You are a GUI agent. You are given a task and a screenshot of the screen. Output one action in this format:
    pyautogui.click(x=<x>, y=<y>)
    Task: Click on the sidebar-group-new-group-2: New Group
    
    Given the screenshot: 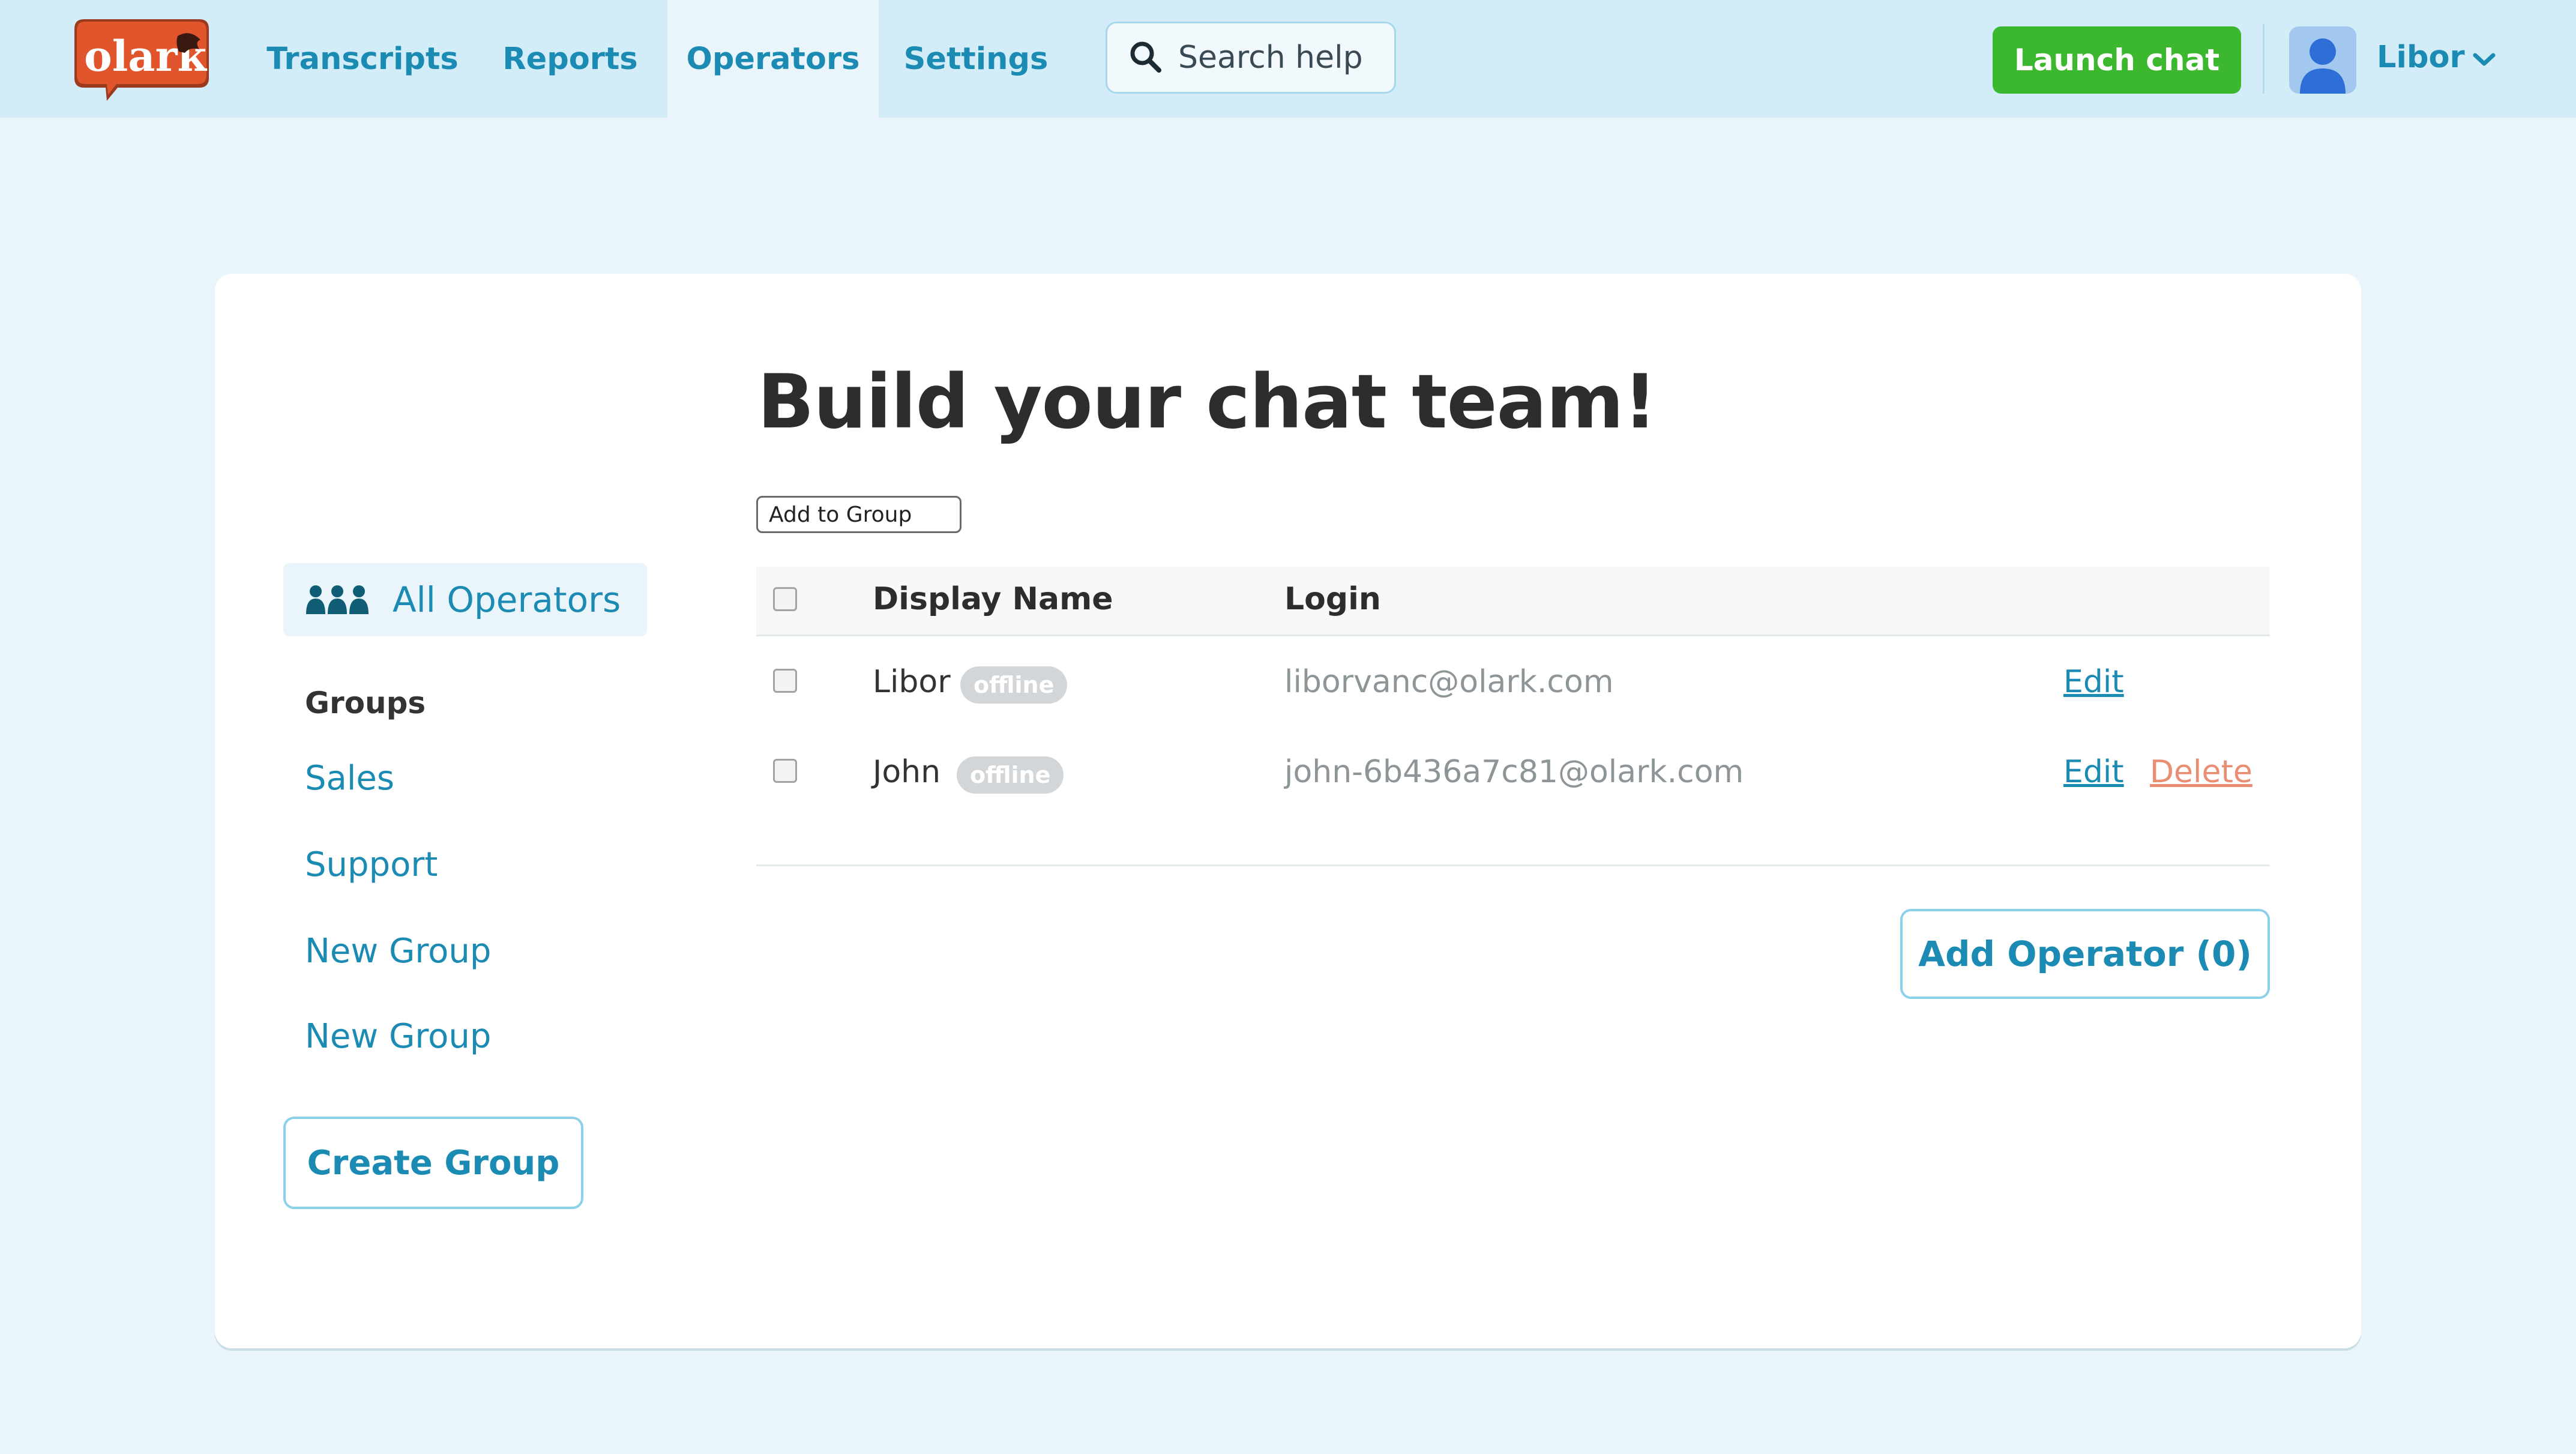 What is the action you would take?
    pyautogui.click(x=398, y=1036)
    